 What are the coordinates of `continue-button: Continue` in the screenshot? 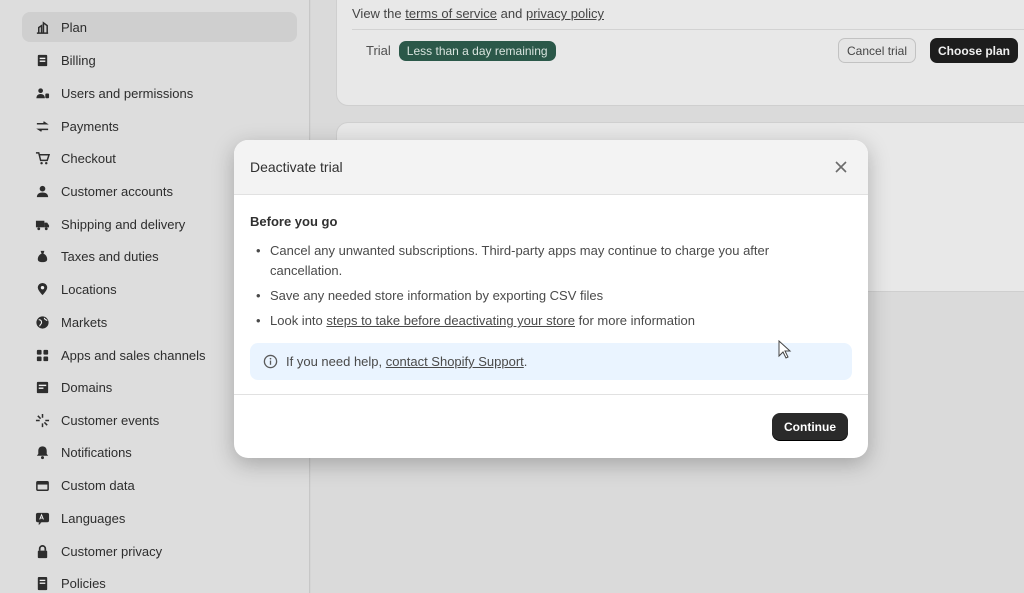 It's located at (810, 426).